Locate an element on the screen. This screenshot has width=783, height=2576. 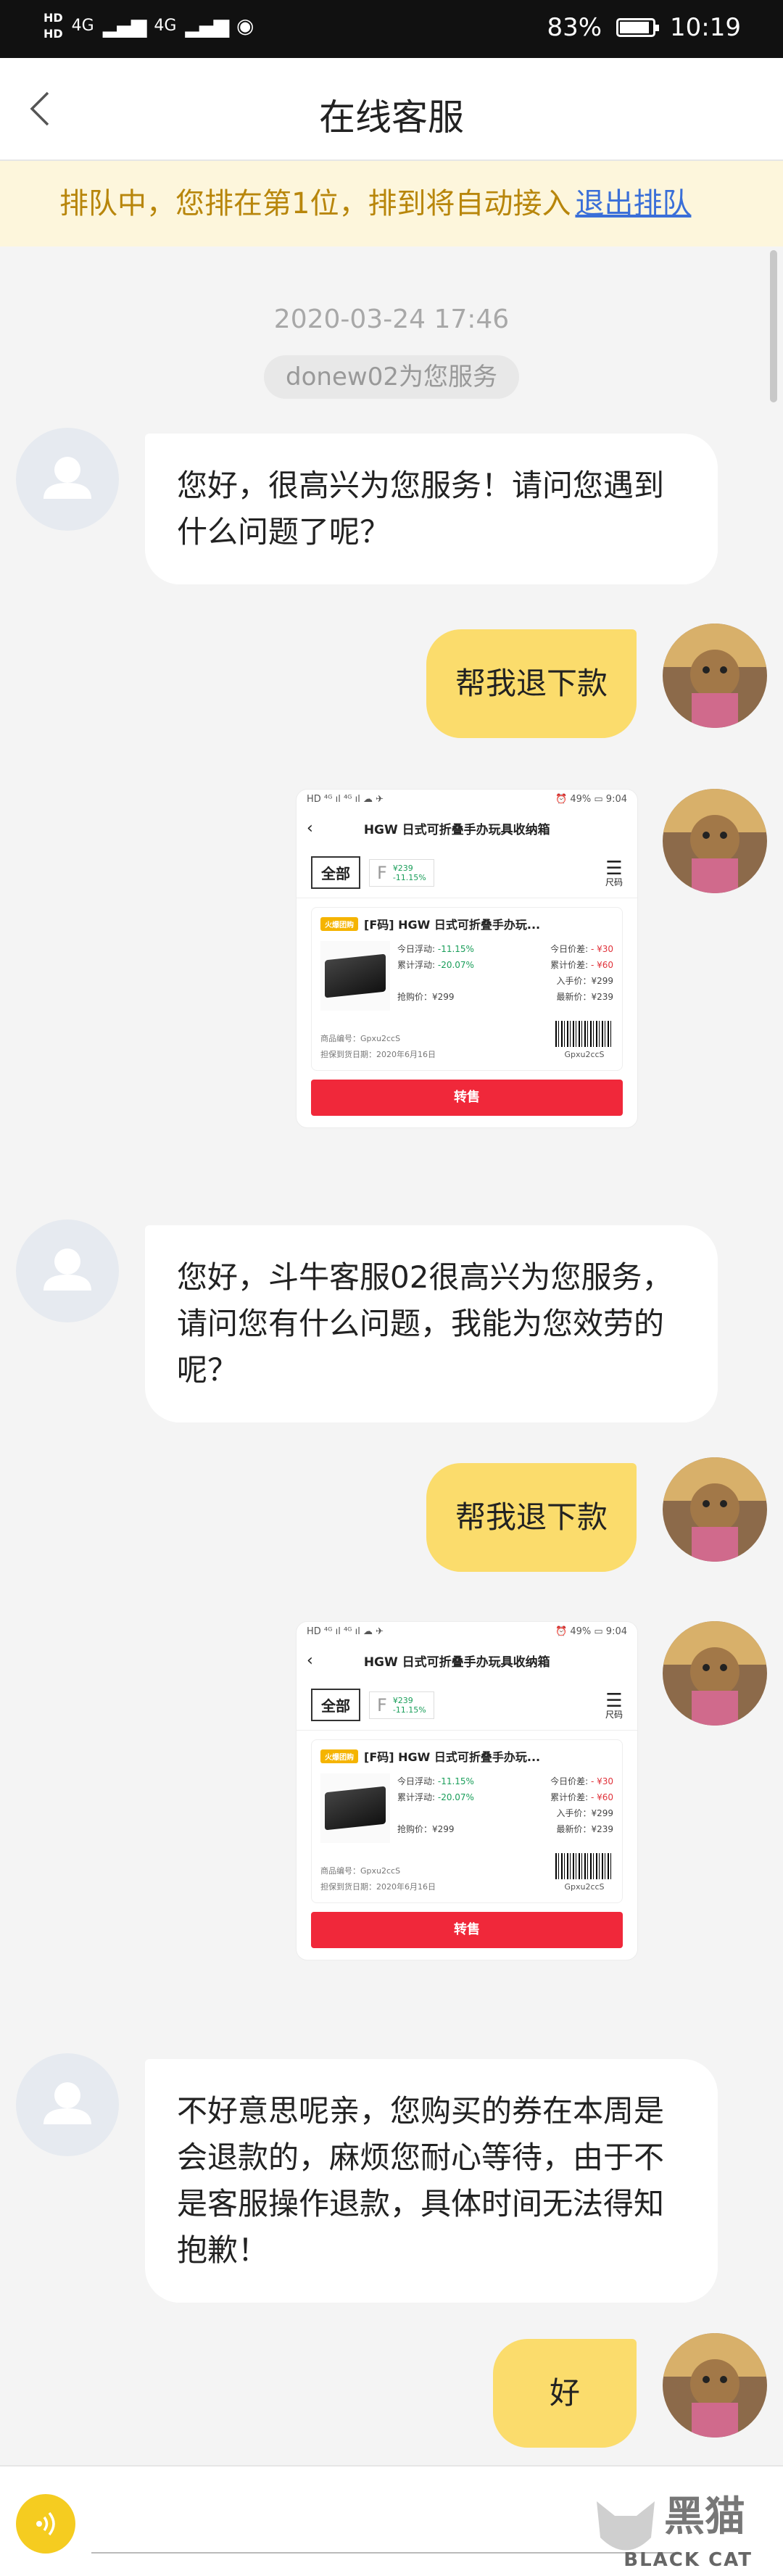
signal-icon: ▂▄▆ is located at coordinates (125, 26).